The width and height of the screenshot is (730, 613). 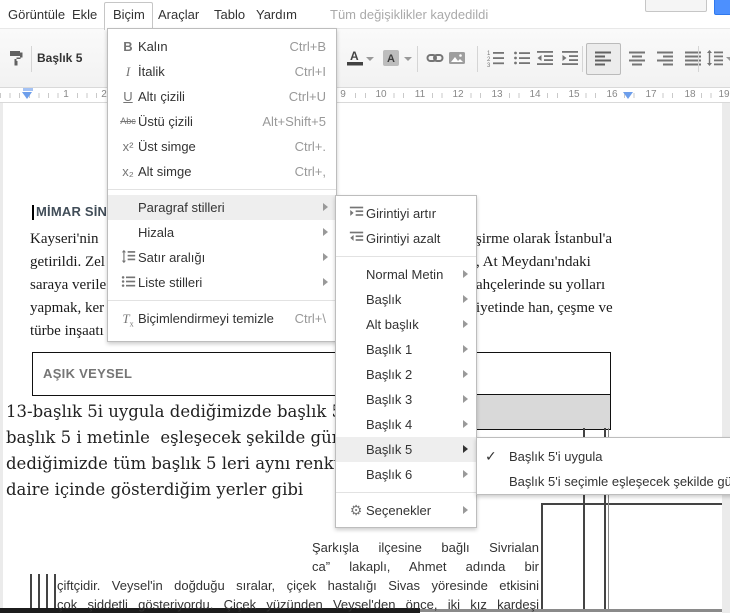 I want to click on menu-item-baslik-6: Başlık 6, so click(x=406, y=474).